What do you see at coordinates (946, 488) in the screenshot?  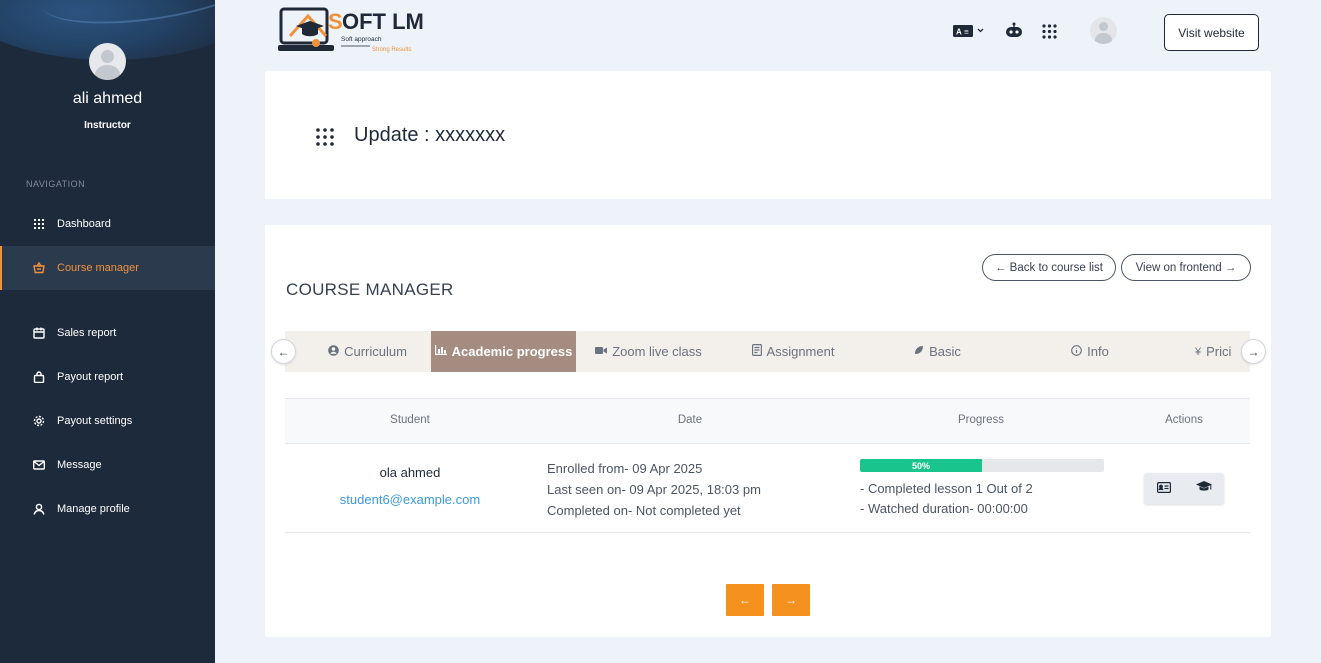 I see `completed-lessons: - Completed lesson 1 Out of 2` at bounding box center [946, 488].